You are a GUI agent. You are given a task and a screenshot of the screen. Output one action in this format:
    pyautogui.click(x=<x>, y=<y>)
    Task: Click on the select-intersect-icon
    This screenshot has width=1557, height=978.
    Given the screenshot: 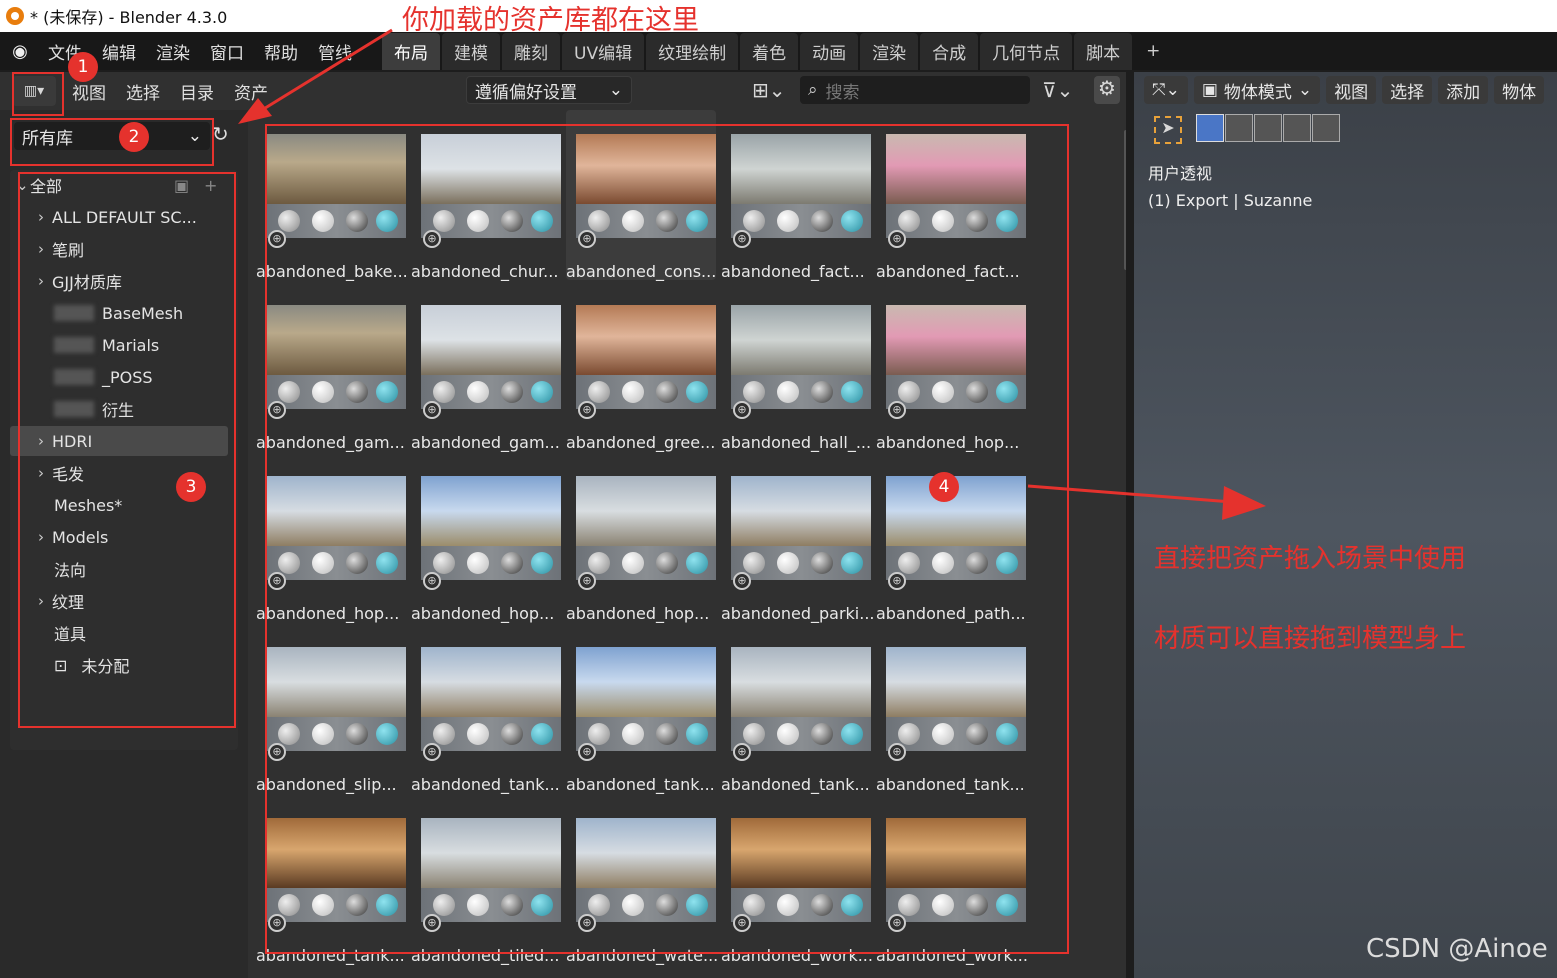 What is the action you would take?
    pyautogui.click(x=1326, y=128)
    